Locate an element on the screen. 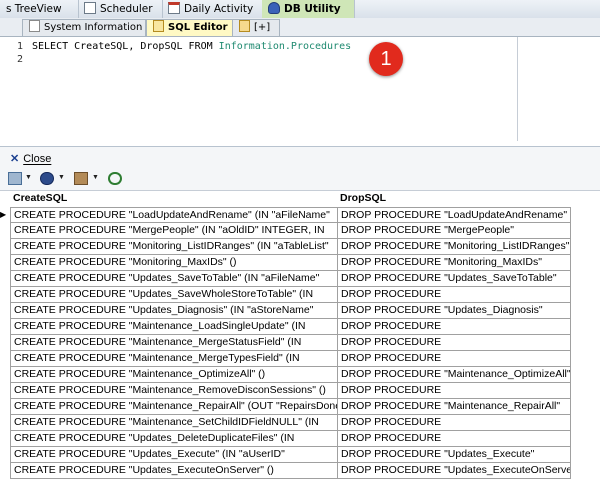 The width and height of the screenshot is (600, 484). tab-system-information: System Information is located at coordinates (84, 27).